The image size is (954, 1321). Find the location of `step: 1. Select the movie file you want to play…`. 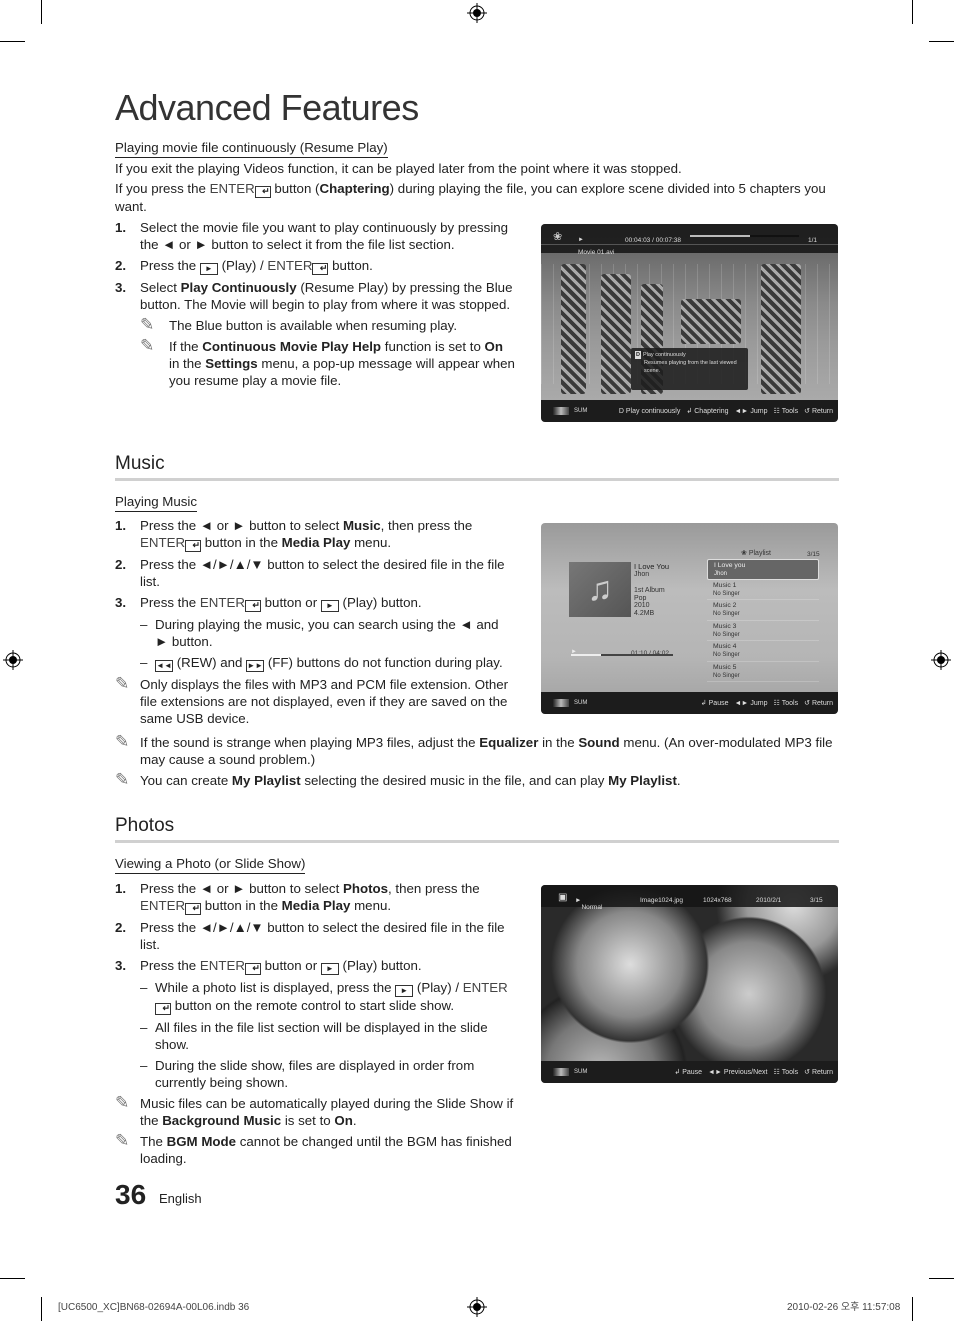

step: 1. Select the movie file you want to play… is located at coordinates (312, 236).